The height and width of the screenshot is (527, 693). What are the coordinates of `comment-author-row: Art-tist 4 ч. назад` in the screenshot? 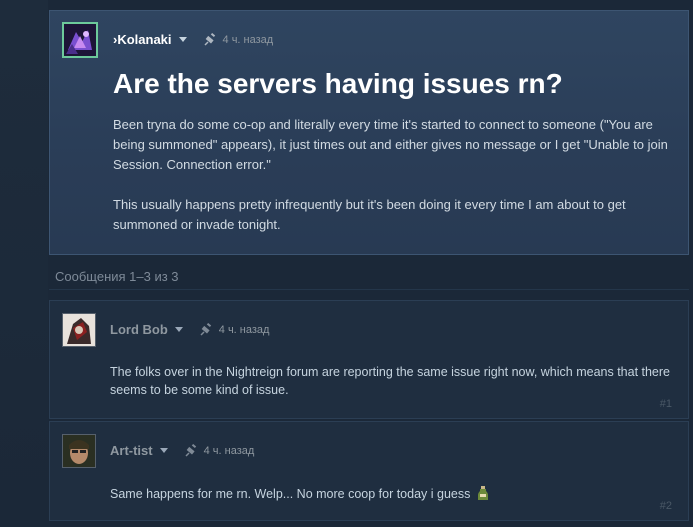 It's located at (182, 450).